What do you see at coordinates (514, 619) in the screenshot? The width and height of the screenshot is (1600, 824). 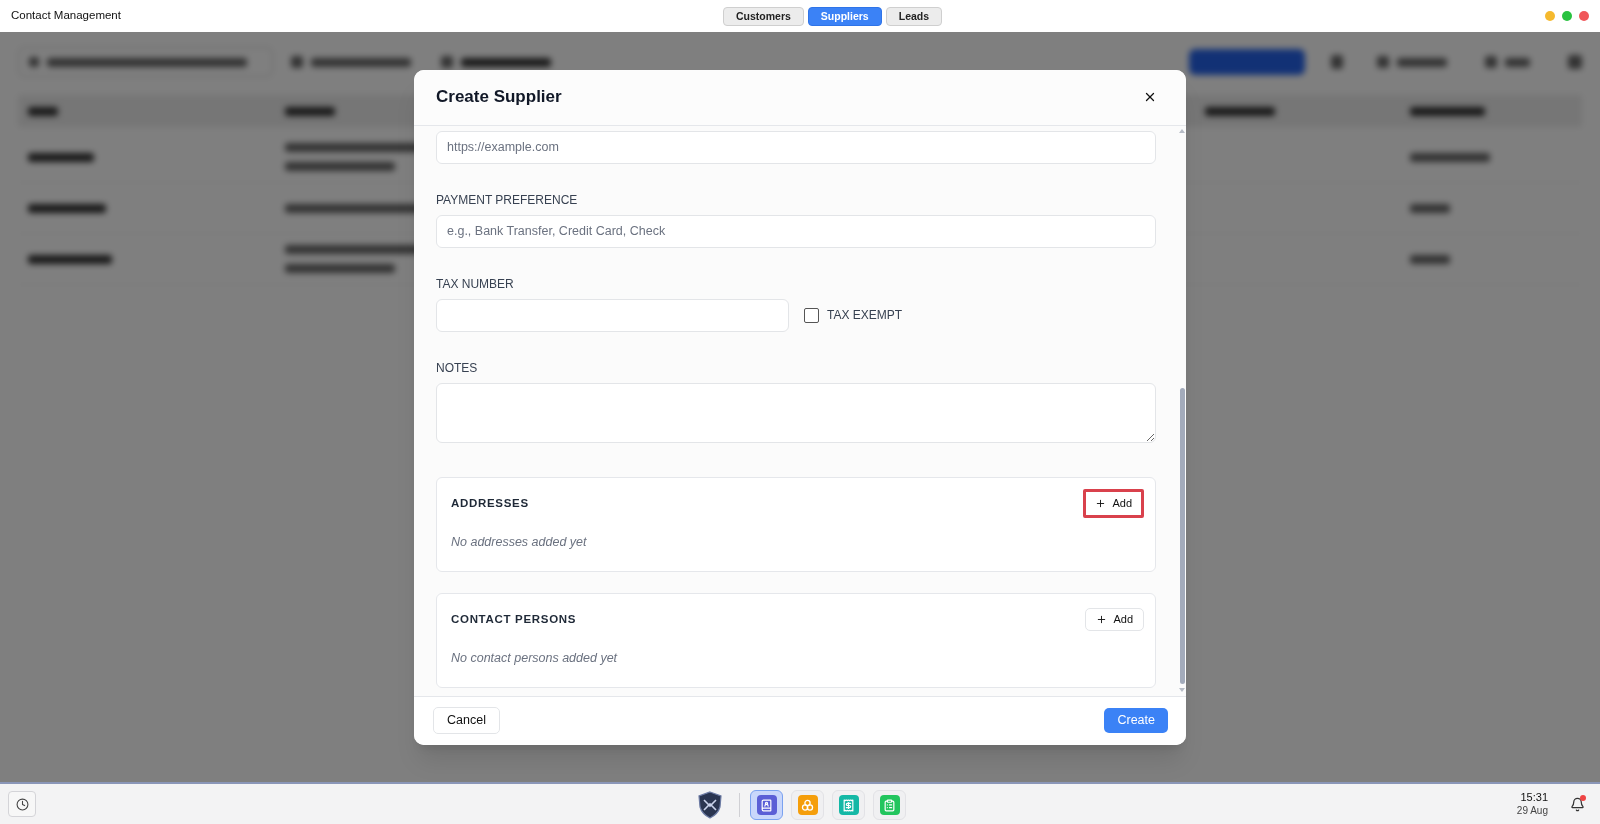 I see `section-title: CONTACT PERSONS` at bounding box center [514, 619].